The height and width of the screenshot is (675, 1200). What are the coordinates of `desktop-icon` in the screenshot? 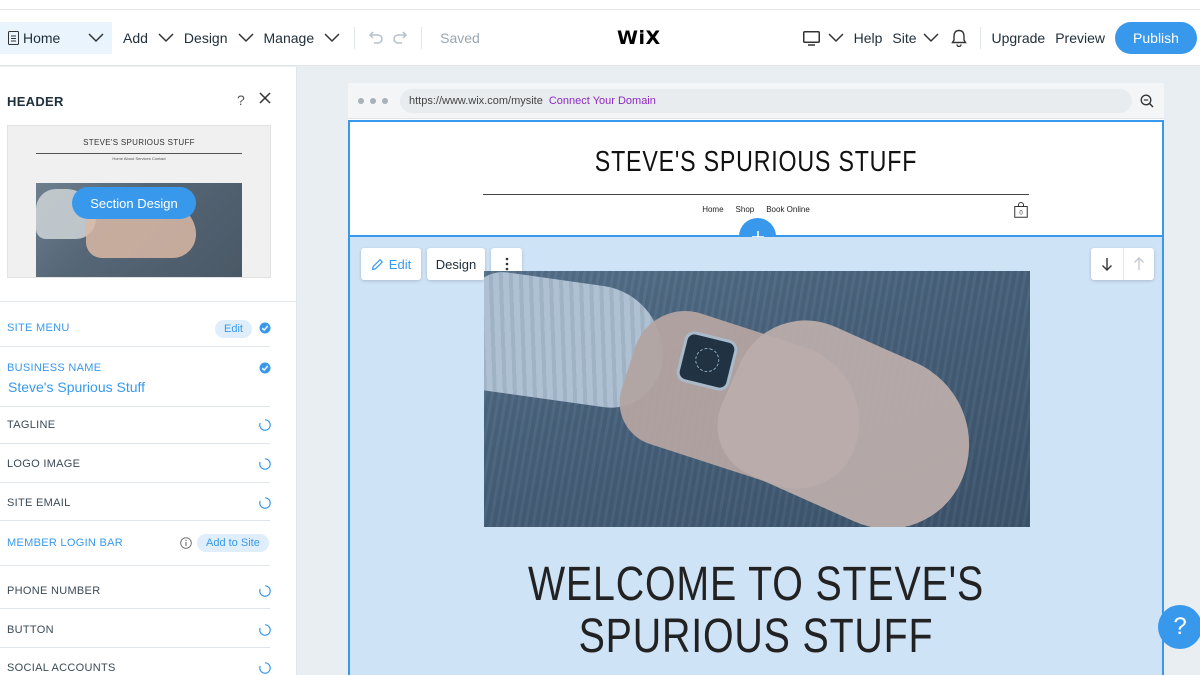 It's located at (811, 38).